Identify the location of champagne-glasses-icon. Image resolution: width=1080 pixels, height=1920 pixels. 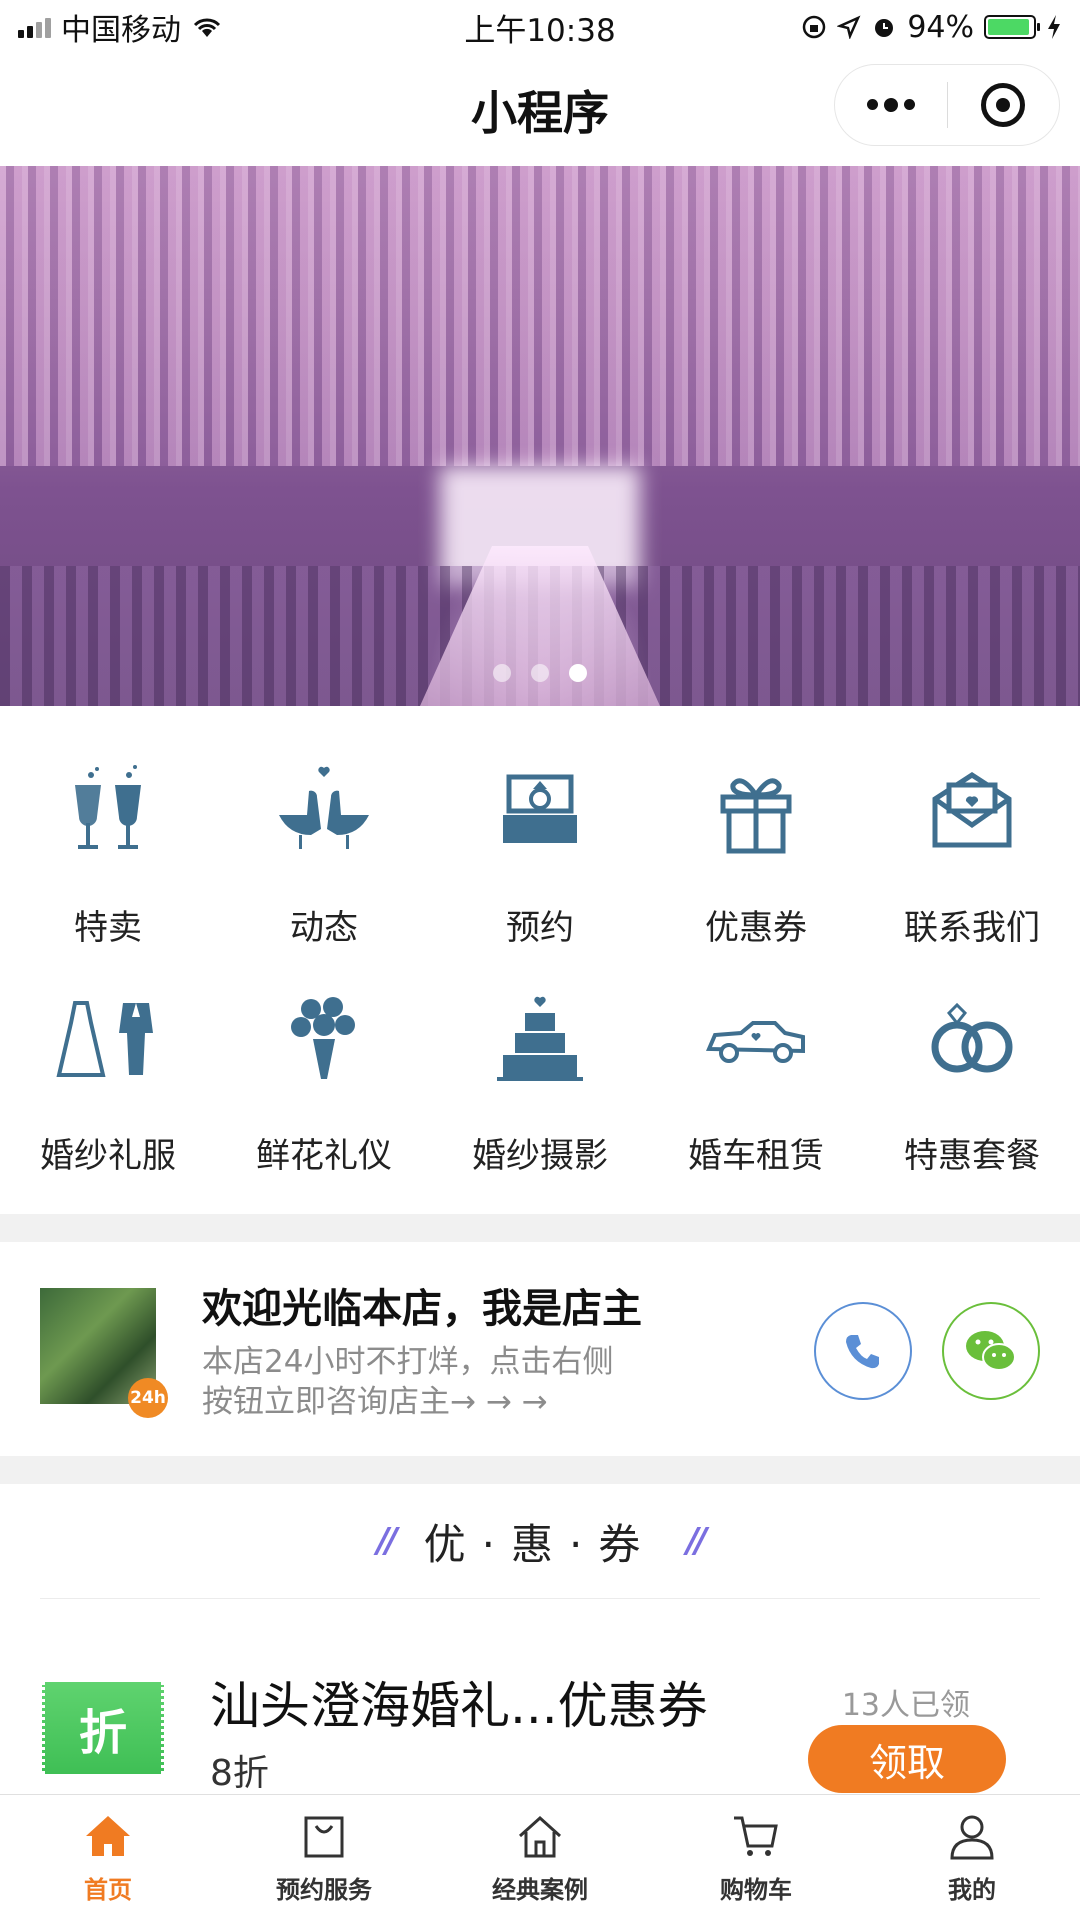
(108, 810).